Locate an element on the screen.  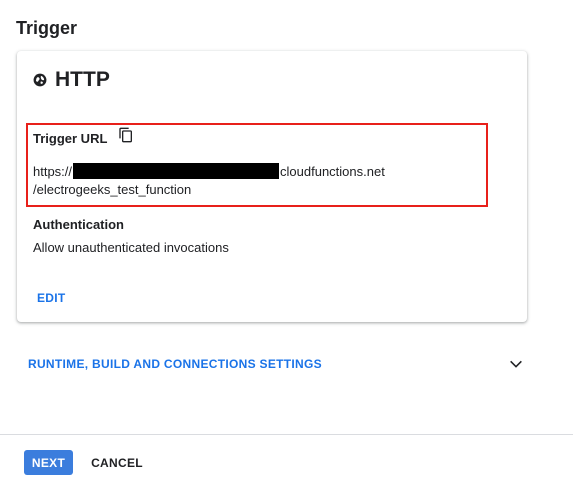
trigger-url-label: Trigger URL is located at coordinates (70, 138).